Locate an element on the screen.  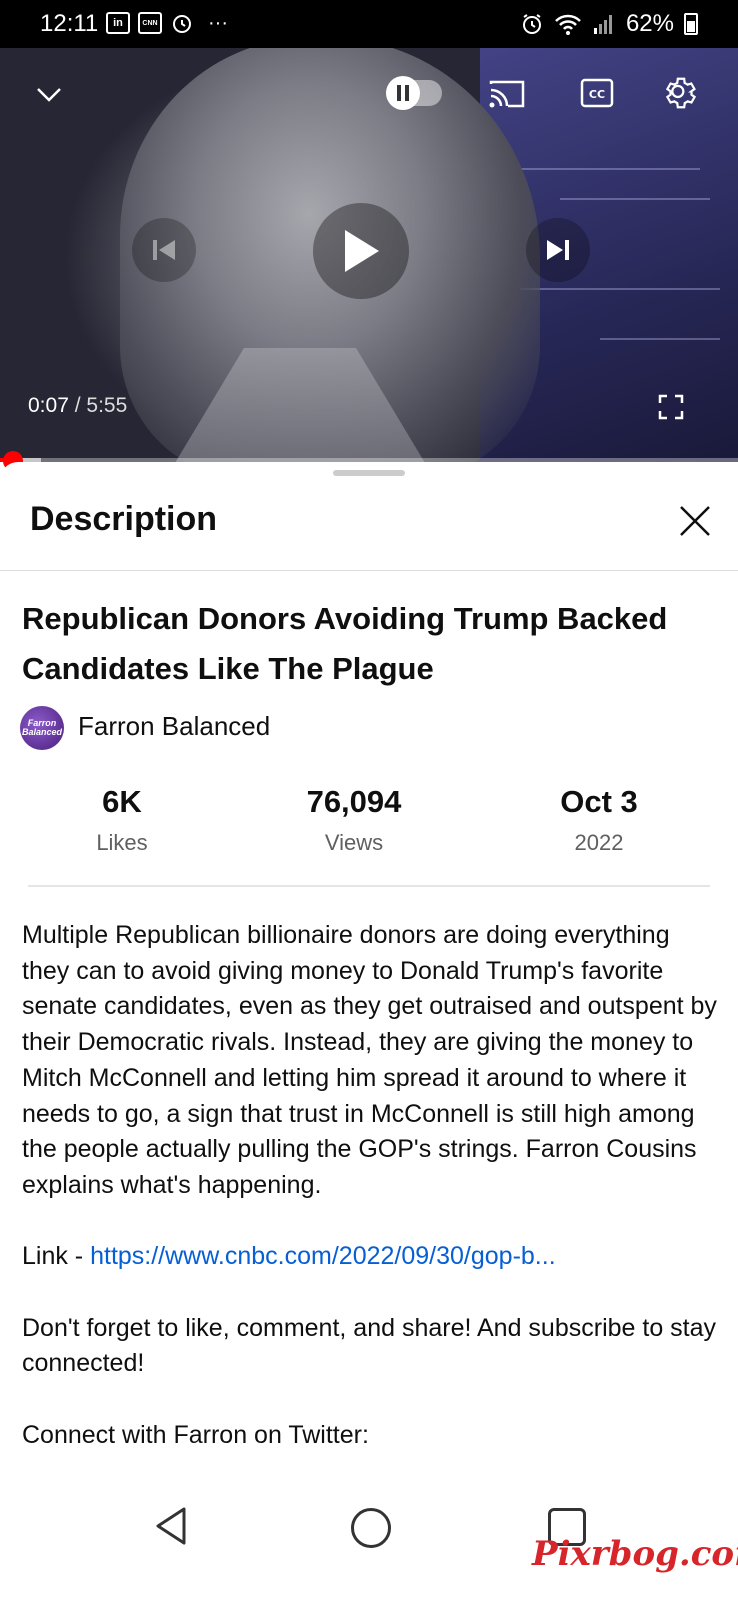
battery-icon is located at coordinates (691, 24).